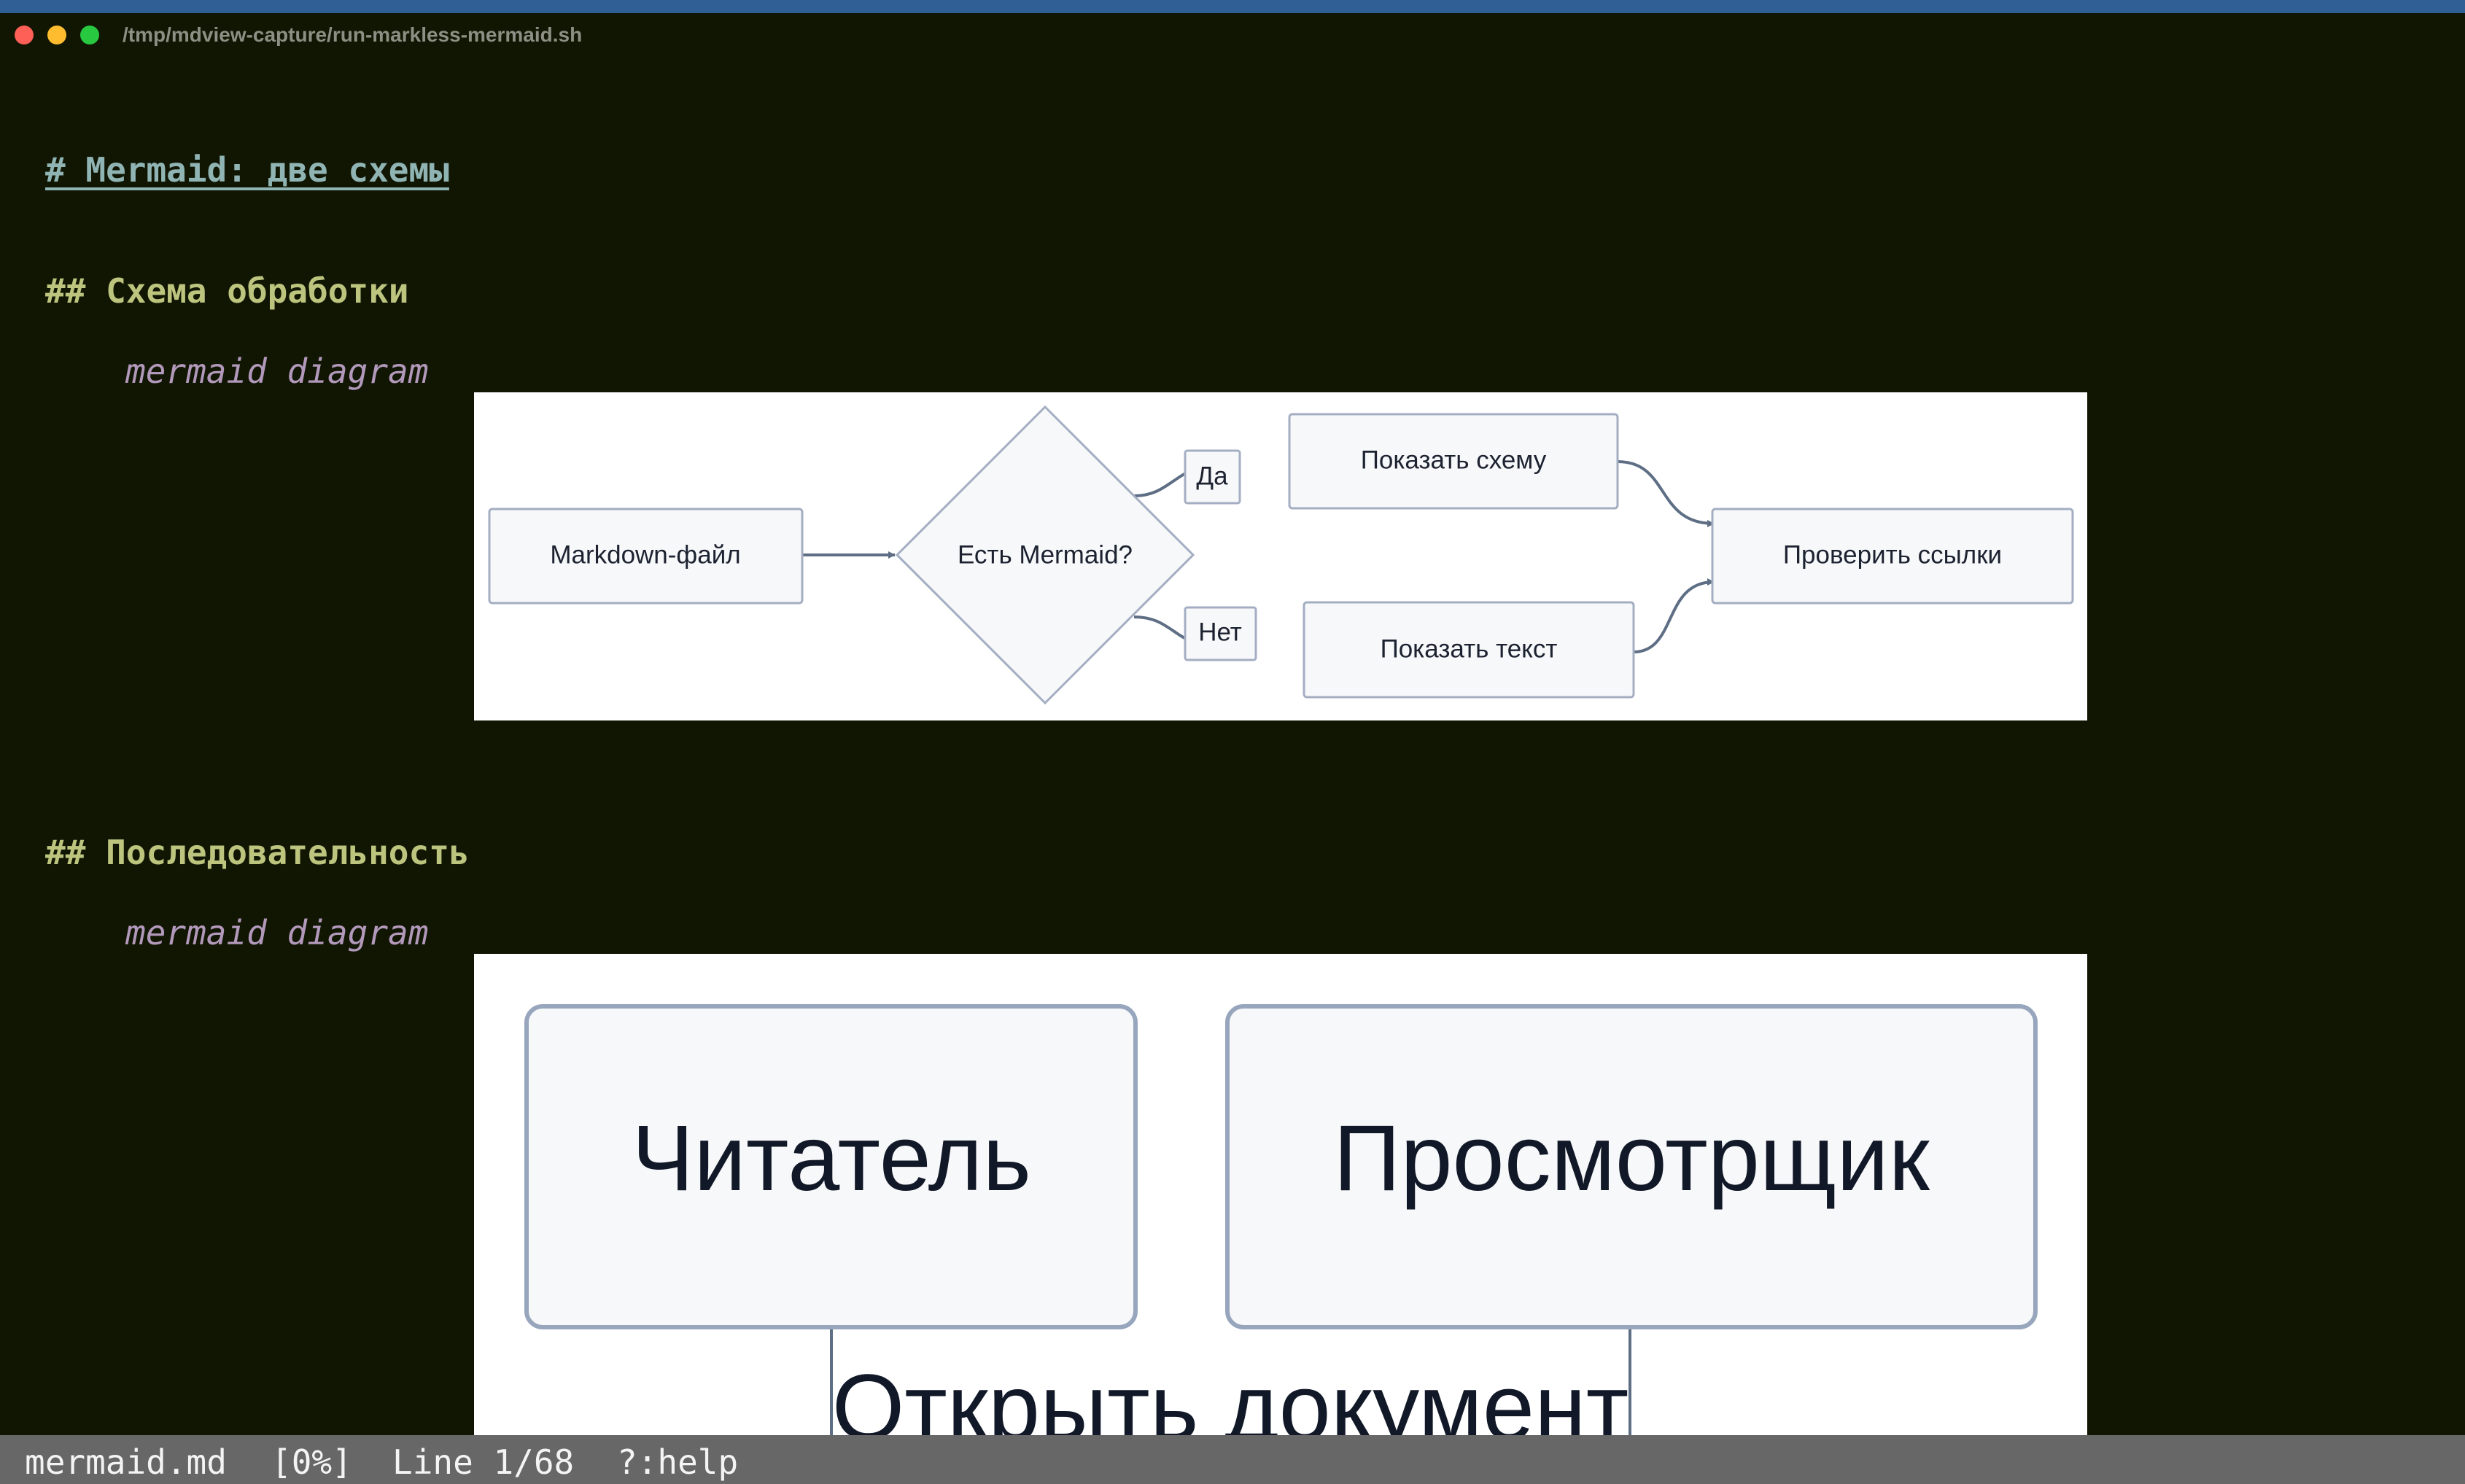 The width and height of the screenshot is (2465, 1484). I want to click on status-line: Line 1/68, so click(484, 1462).